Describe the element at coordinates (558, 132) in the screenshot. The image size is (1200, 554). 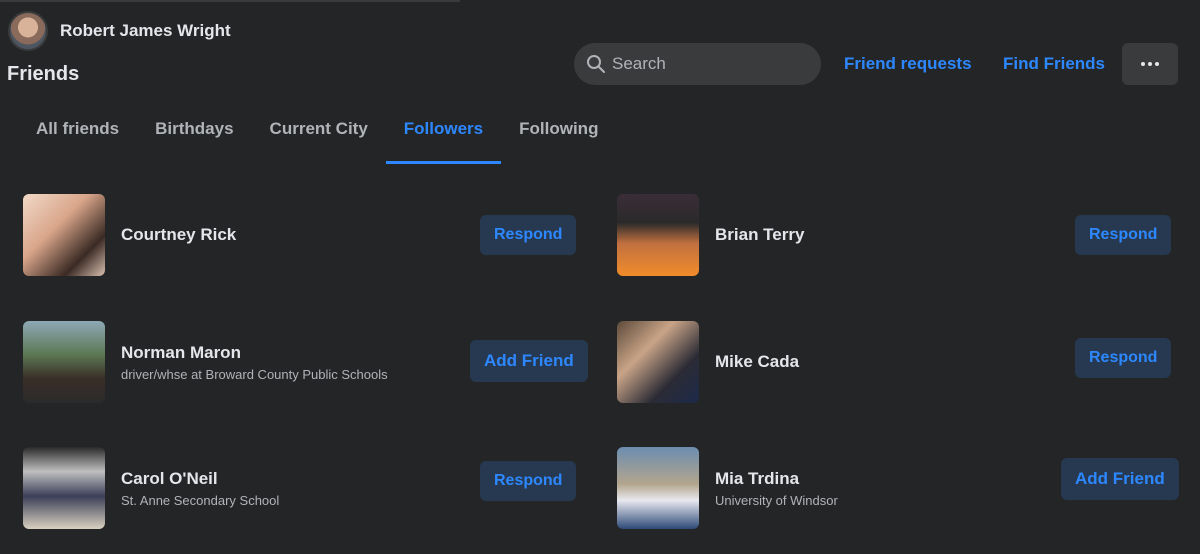
I see `tab-following: Following` at that location.